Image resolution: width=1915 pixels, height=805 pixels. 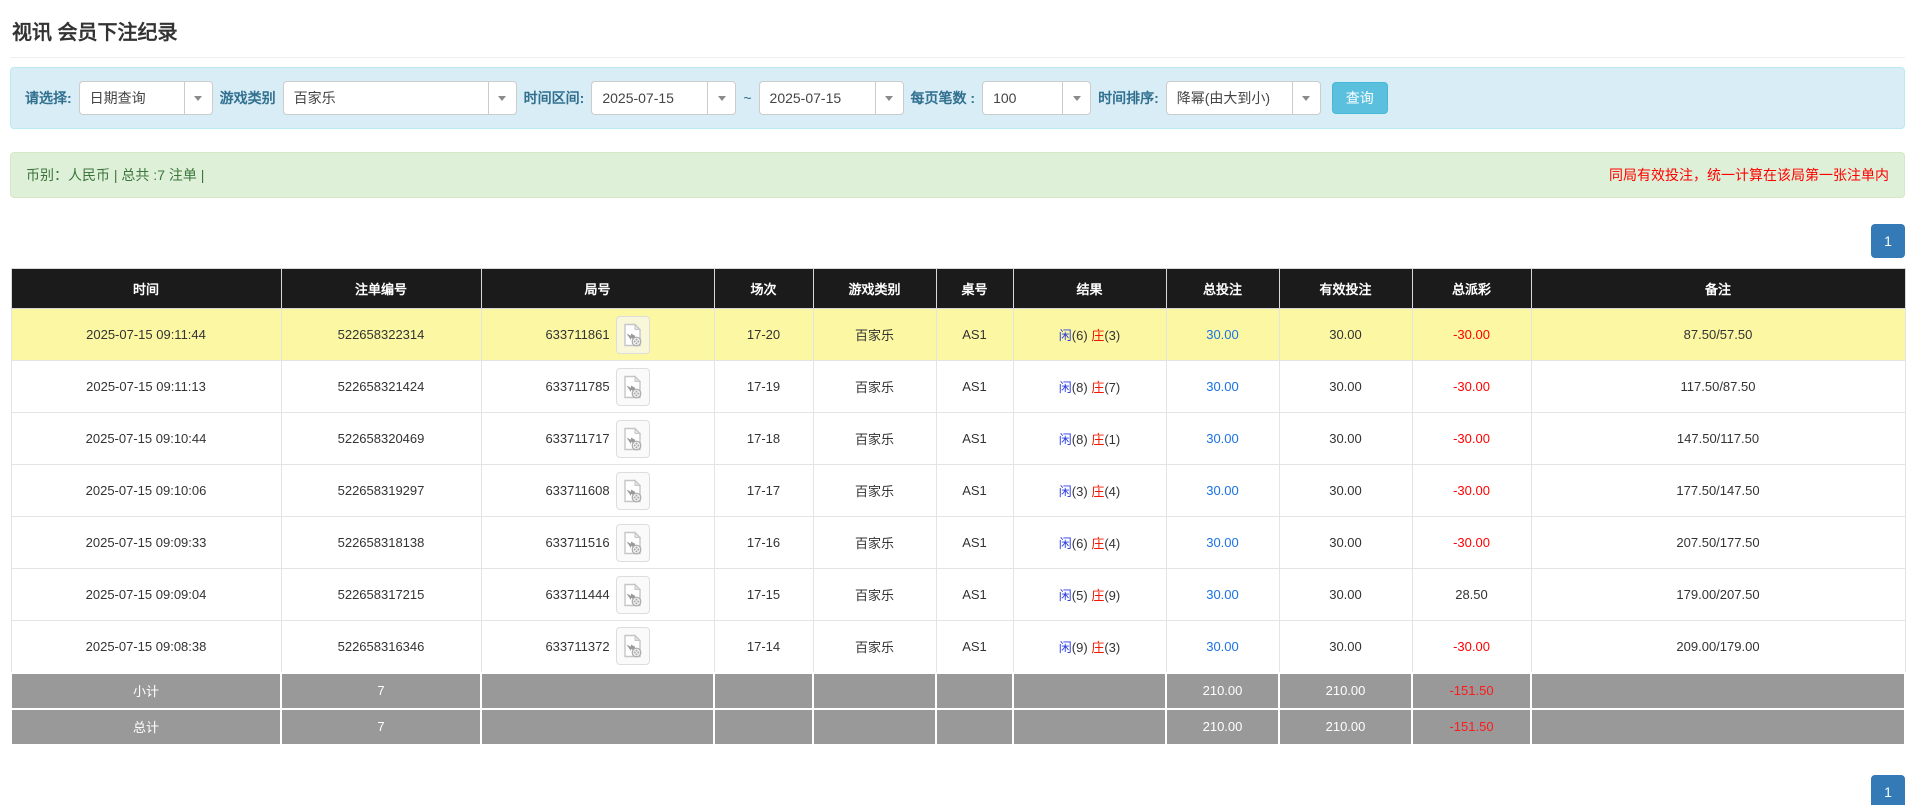 What do you see at coordinates (957, 175) in the screenshot?
I see `summary-bar: 币别：人民币 | 总共 :7 注单 | 同局有效投注，统一计算在该局第一张注单内` at bounding box center [957, 175].